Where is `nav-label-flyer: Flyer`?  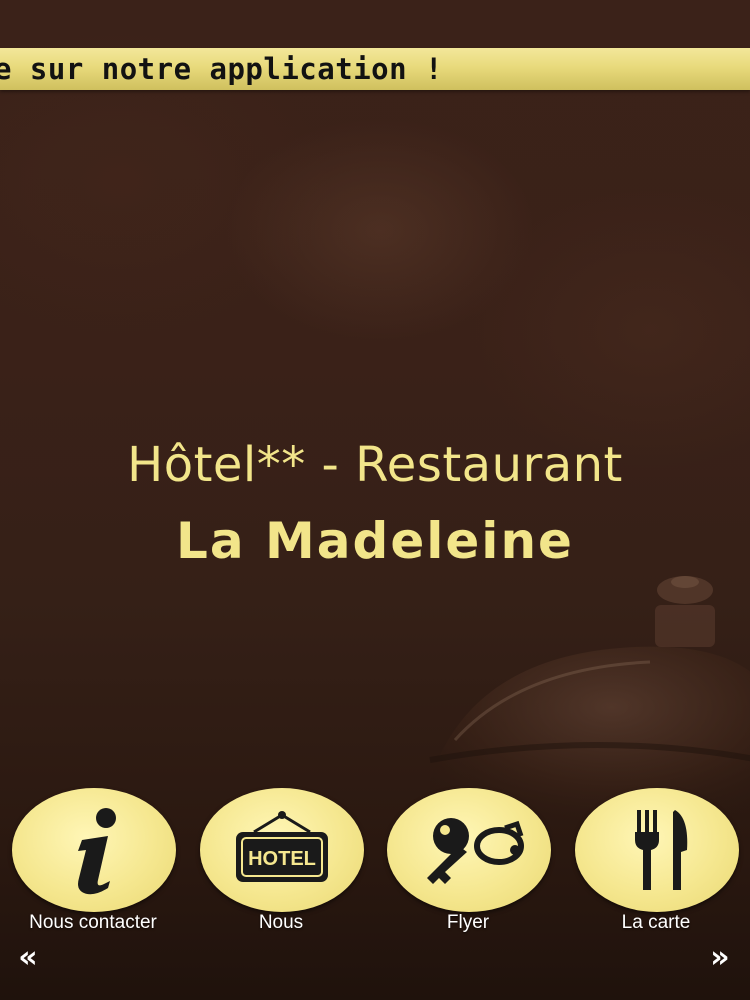 nav-label-flyer: Flyer is located at coordinates (468, 922).